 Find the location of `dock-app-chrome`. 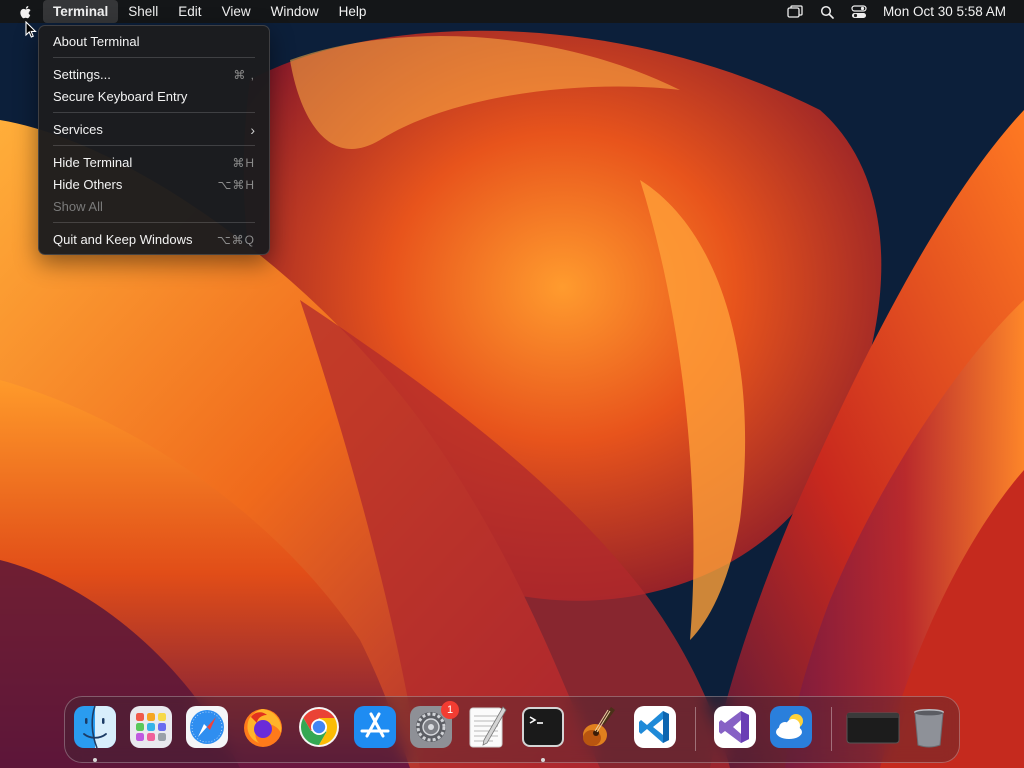

dock-app-chrome is located at coordinates (319, 727).